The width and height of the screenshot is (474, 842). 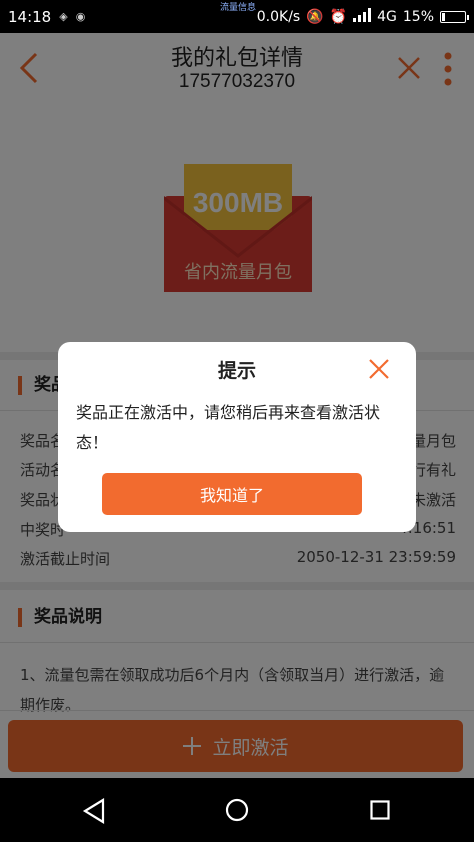 I want to click on status-bar: 14:18 ◈ ◉ 流量信息 0.0K/s 🔕 ⏰ 4G 15%, so click(x=237, y=16).